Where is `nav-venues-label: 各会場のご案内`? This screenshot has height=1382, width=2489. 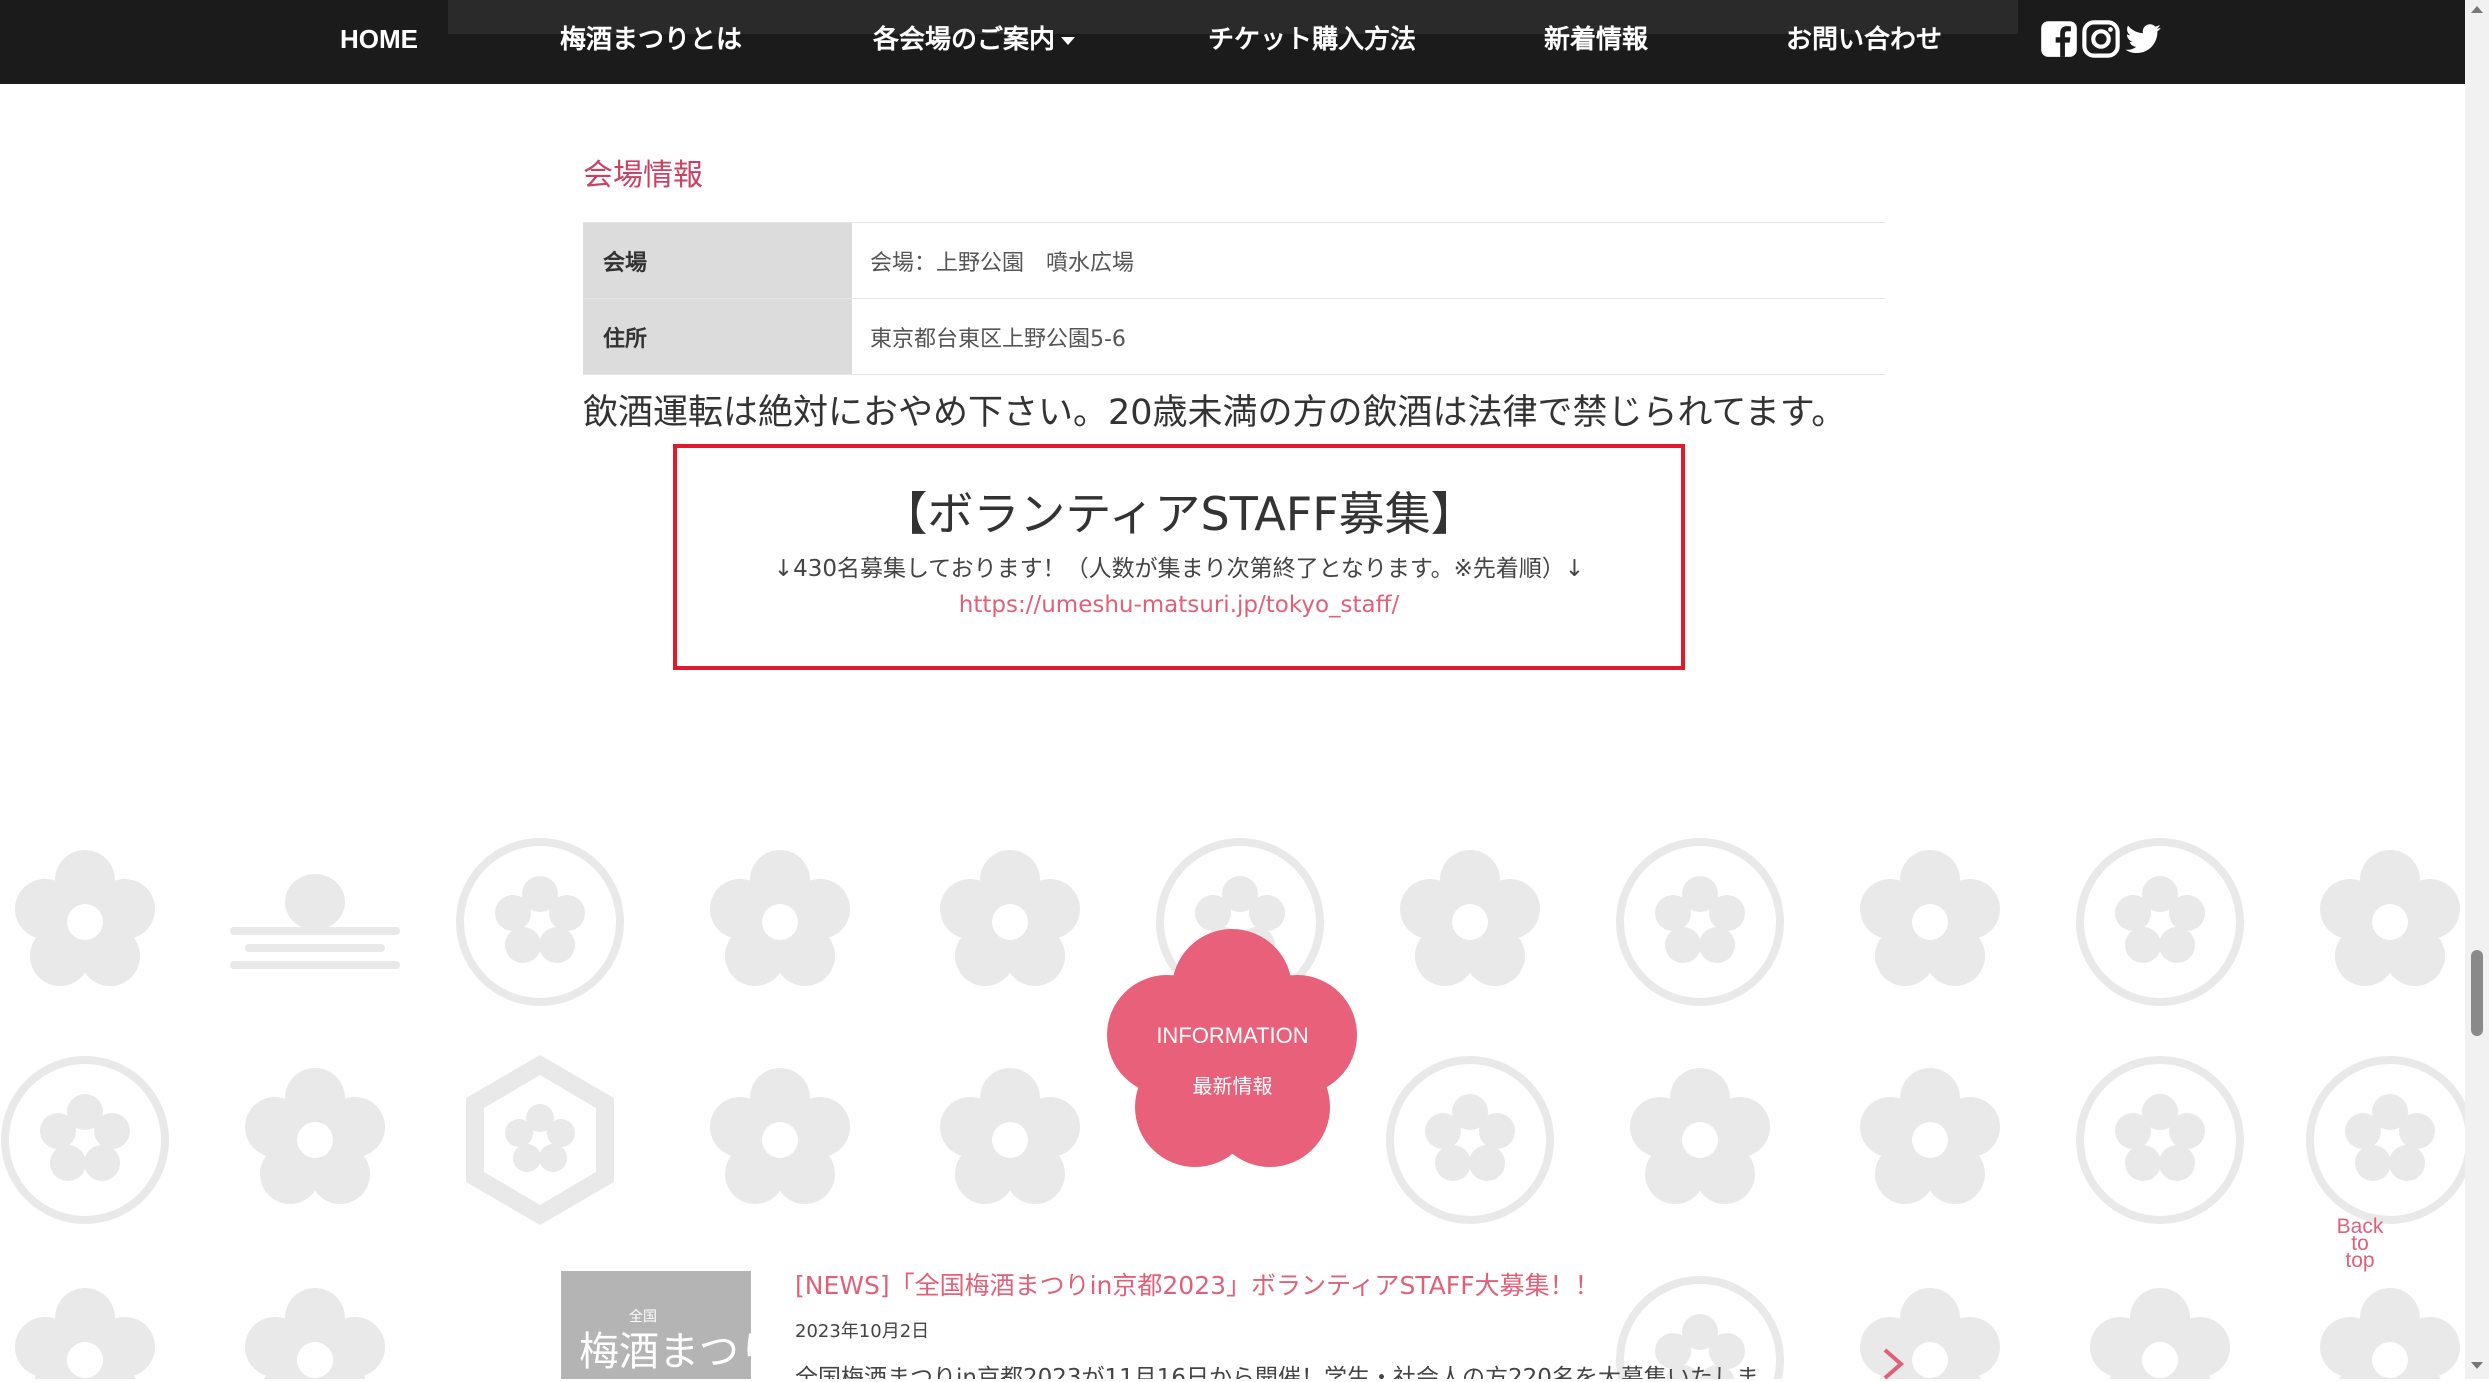
nav-venues-label: 各会場のご案内 is located at coordinates (964, 39).